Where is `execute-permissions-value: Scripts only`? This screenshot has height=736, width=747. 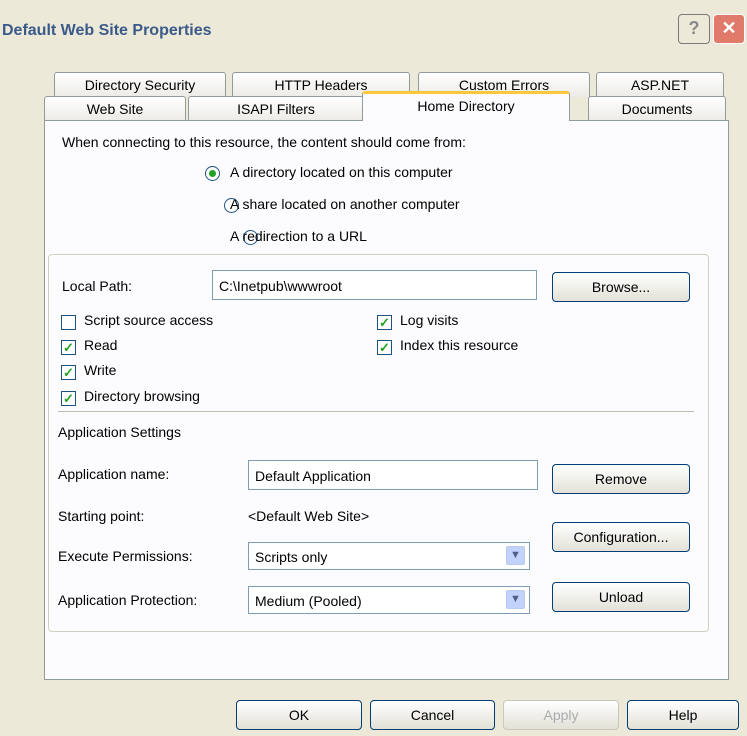
execute-permissions-value: Scripts only is located at coordinates (291, 557).